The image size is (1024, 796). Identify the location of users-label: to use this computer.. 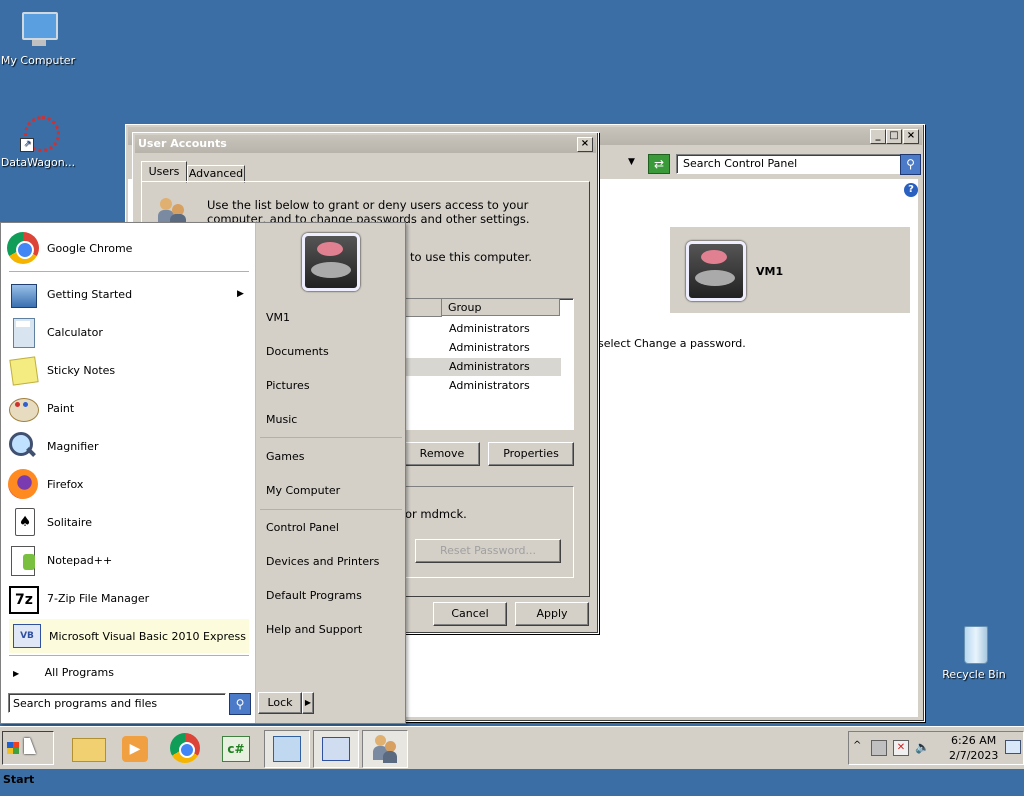
(471, 257).